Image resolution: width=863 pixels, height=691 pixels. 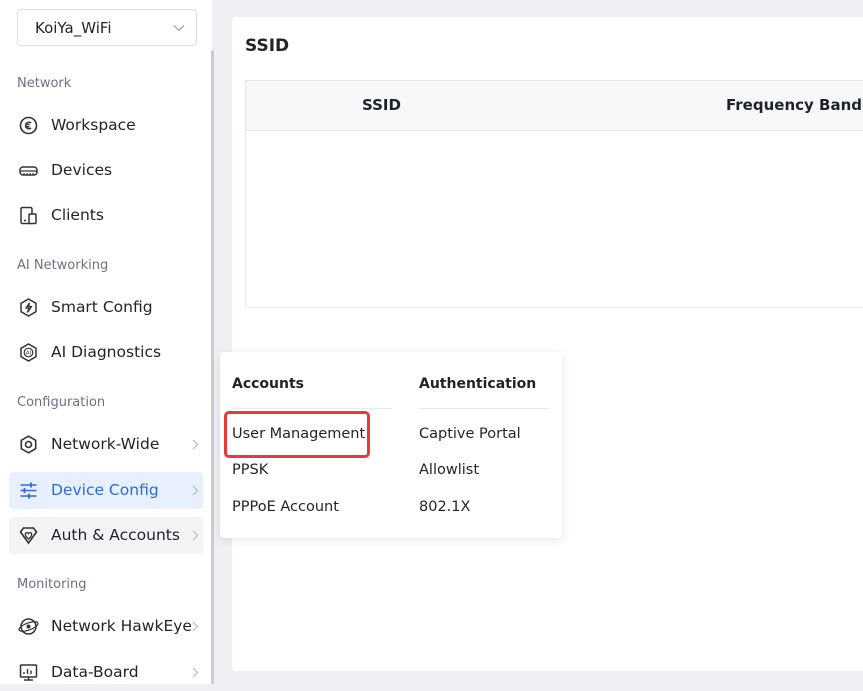 I want to click on section-label-ai-networking: AI Networking, so click(x=63, y=265).